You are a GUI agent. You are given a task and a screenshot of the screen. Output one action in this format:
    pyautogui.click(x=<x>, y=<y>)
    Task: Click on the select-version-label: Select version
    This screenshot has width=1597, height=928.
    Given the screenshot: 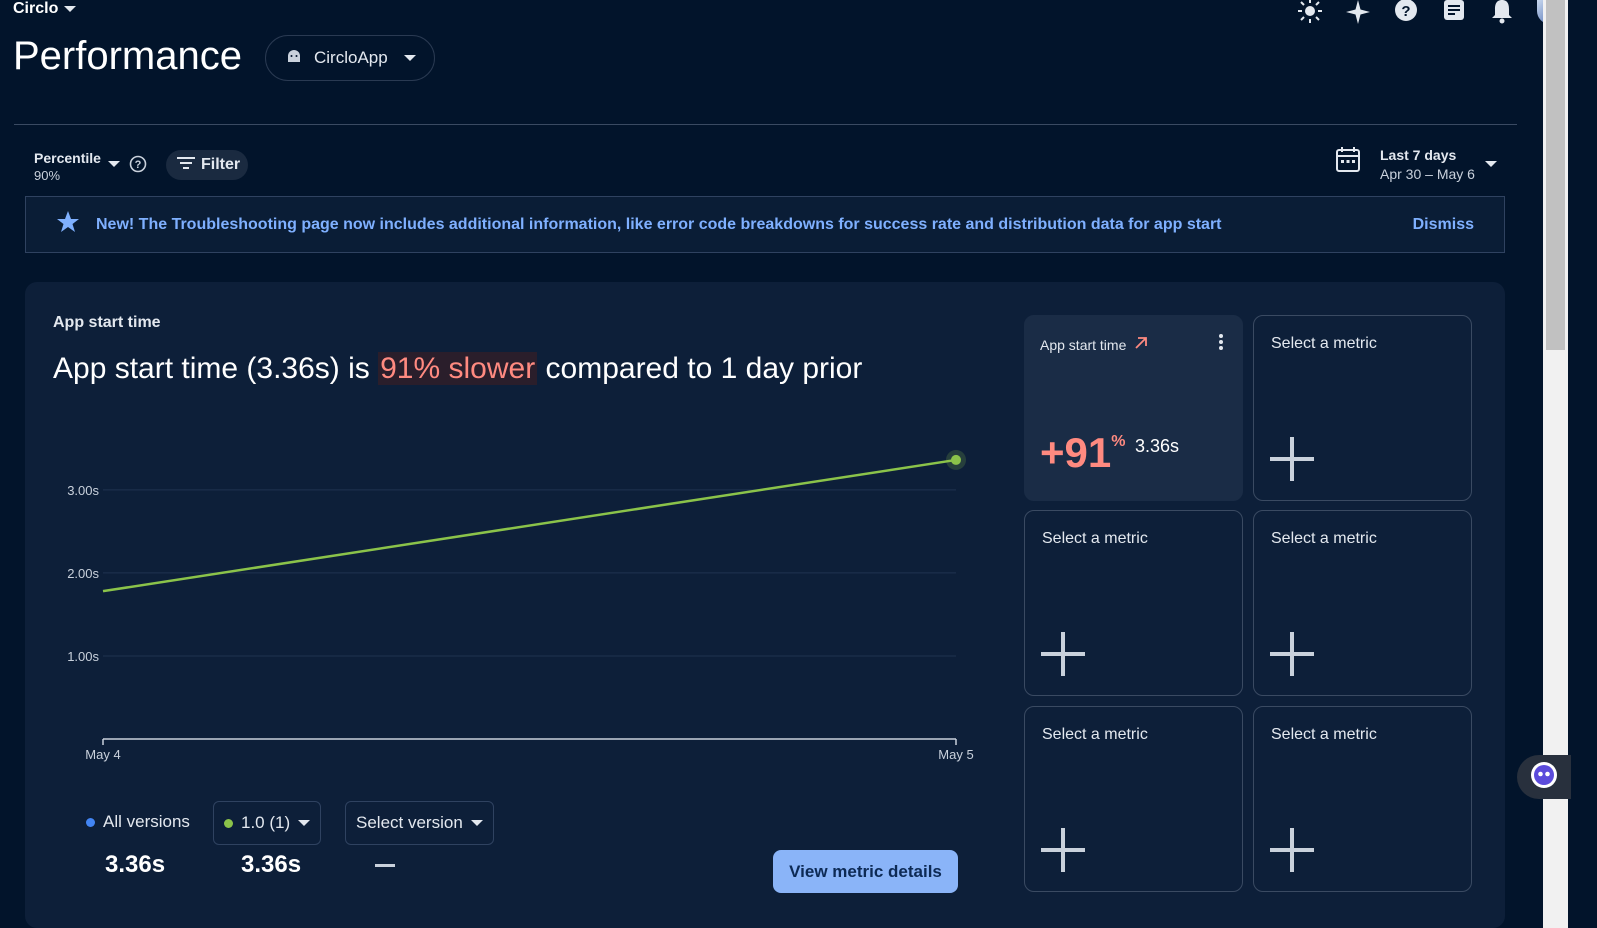 What is the action you would take?
    pyautogui.click(x=409, y=822)
    